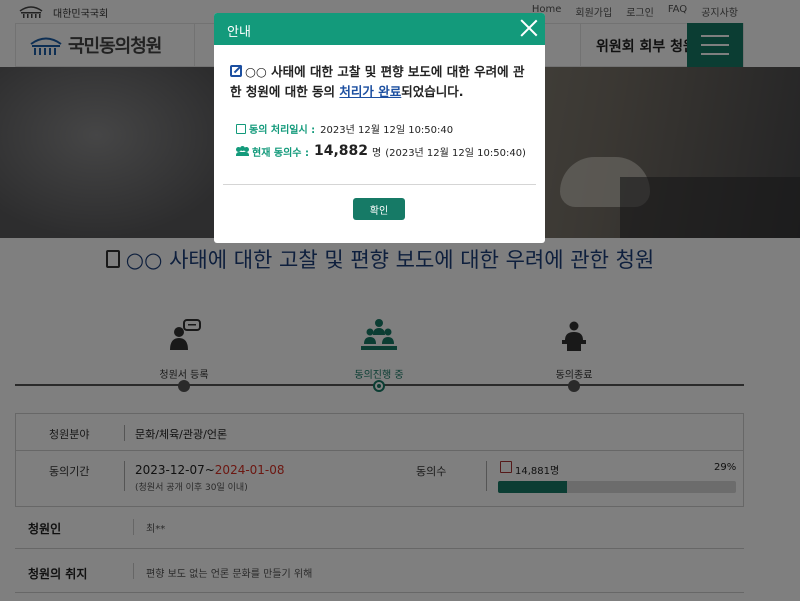  Describe the element at coordinates (379, 29) in the screenshot. I see `modal-header: 안내` at that location.